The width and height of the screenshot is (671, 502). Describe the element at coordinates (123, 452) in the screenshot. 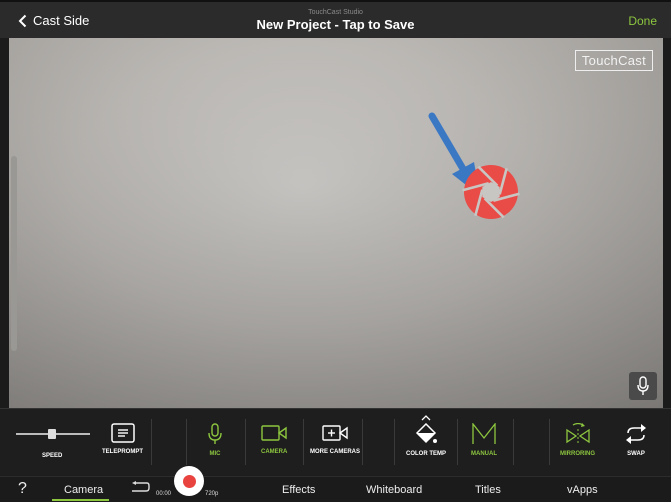

I see `teleprompt-label: TELEPROMPT` at that location.